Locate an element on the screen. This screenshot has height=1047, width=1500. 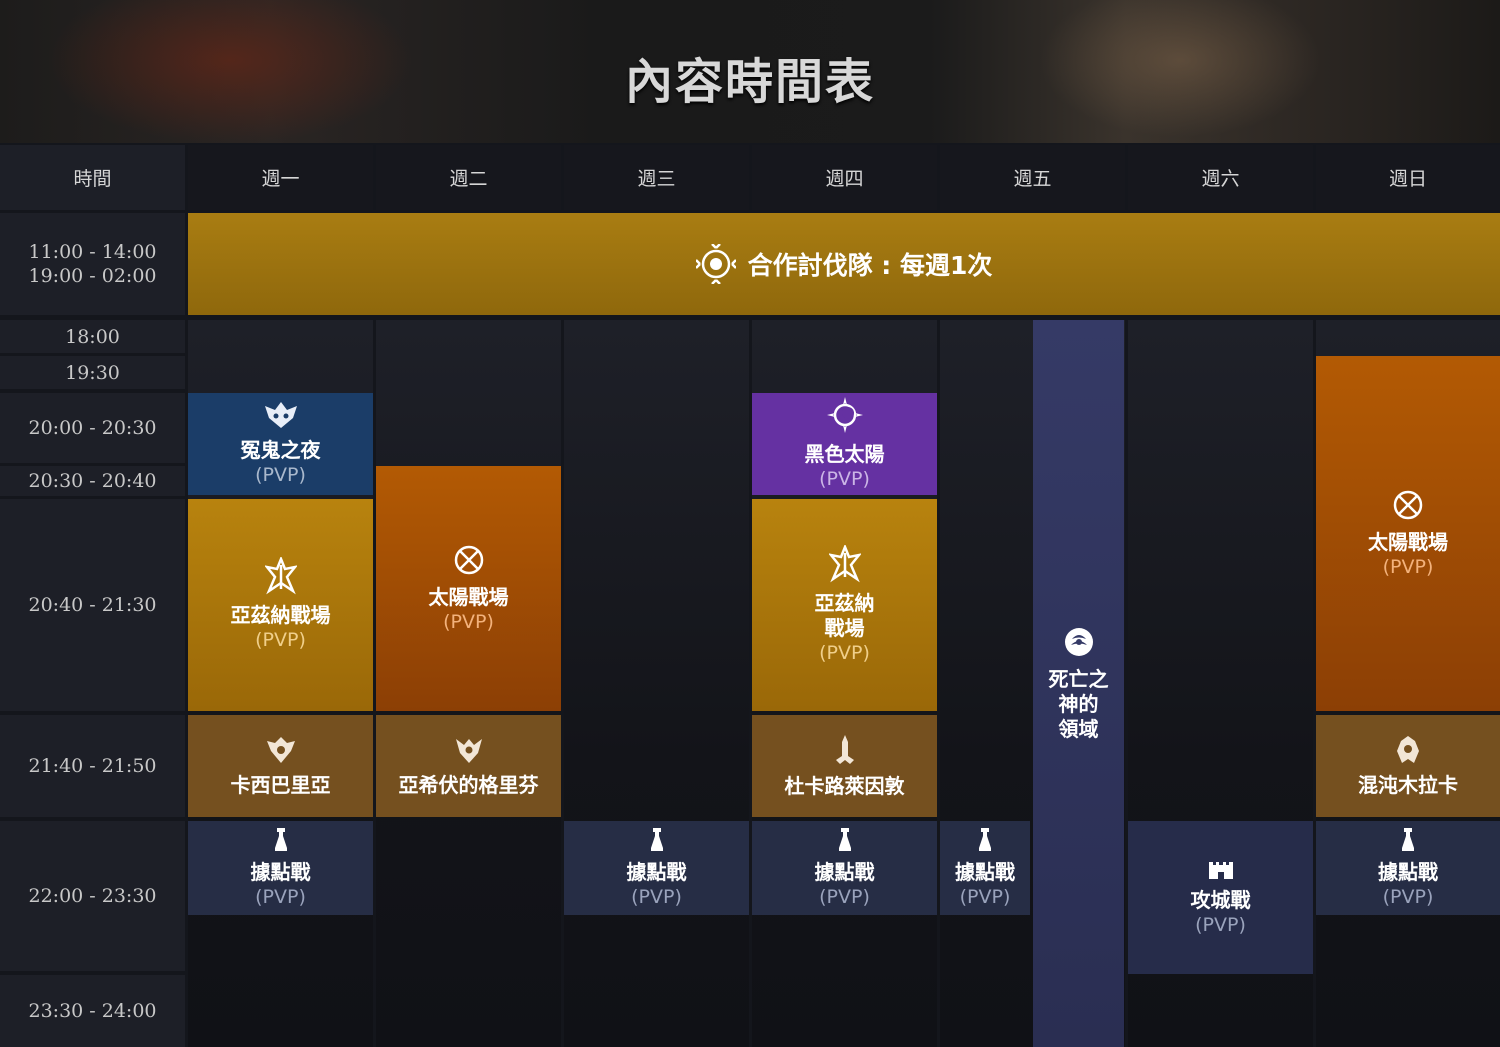
event-name: 攻城戰 is located at coordinates (1220, 899).